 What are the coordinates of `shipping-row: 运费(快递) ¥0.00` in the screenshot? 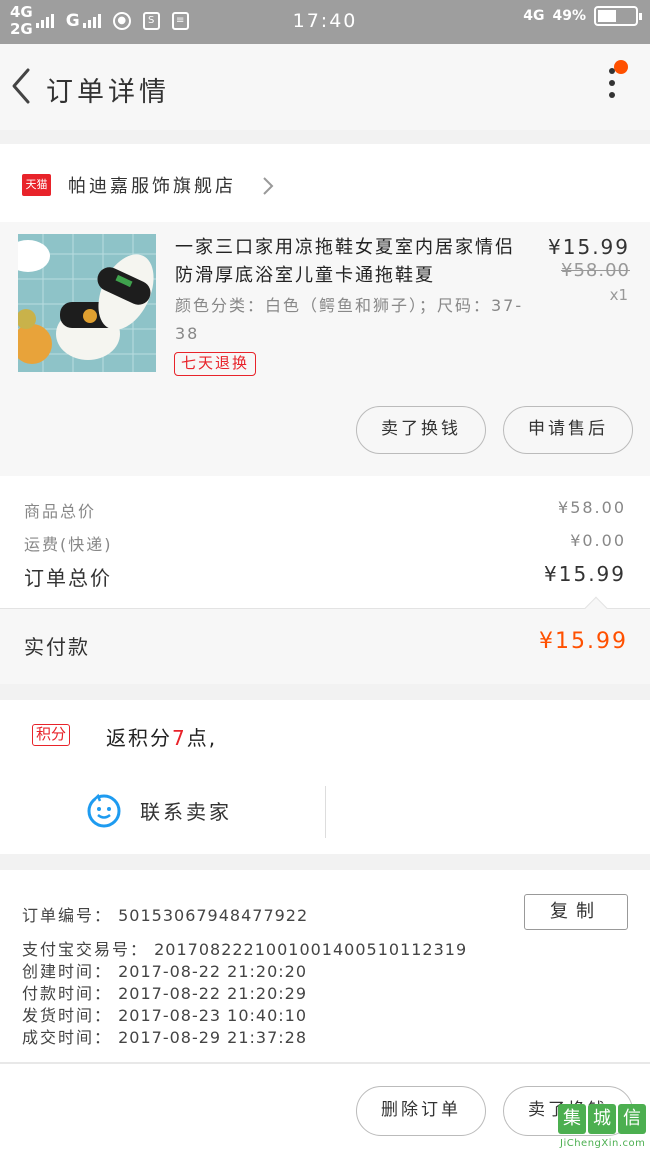 It's located at (325, 543).